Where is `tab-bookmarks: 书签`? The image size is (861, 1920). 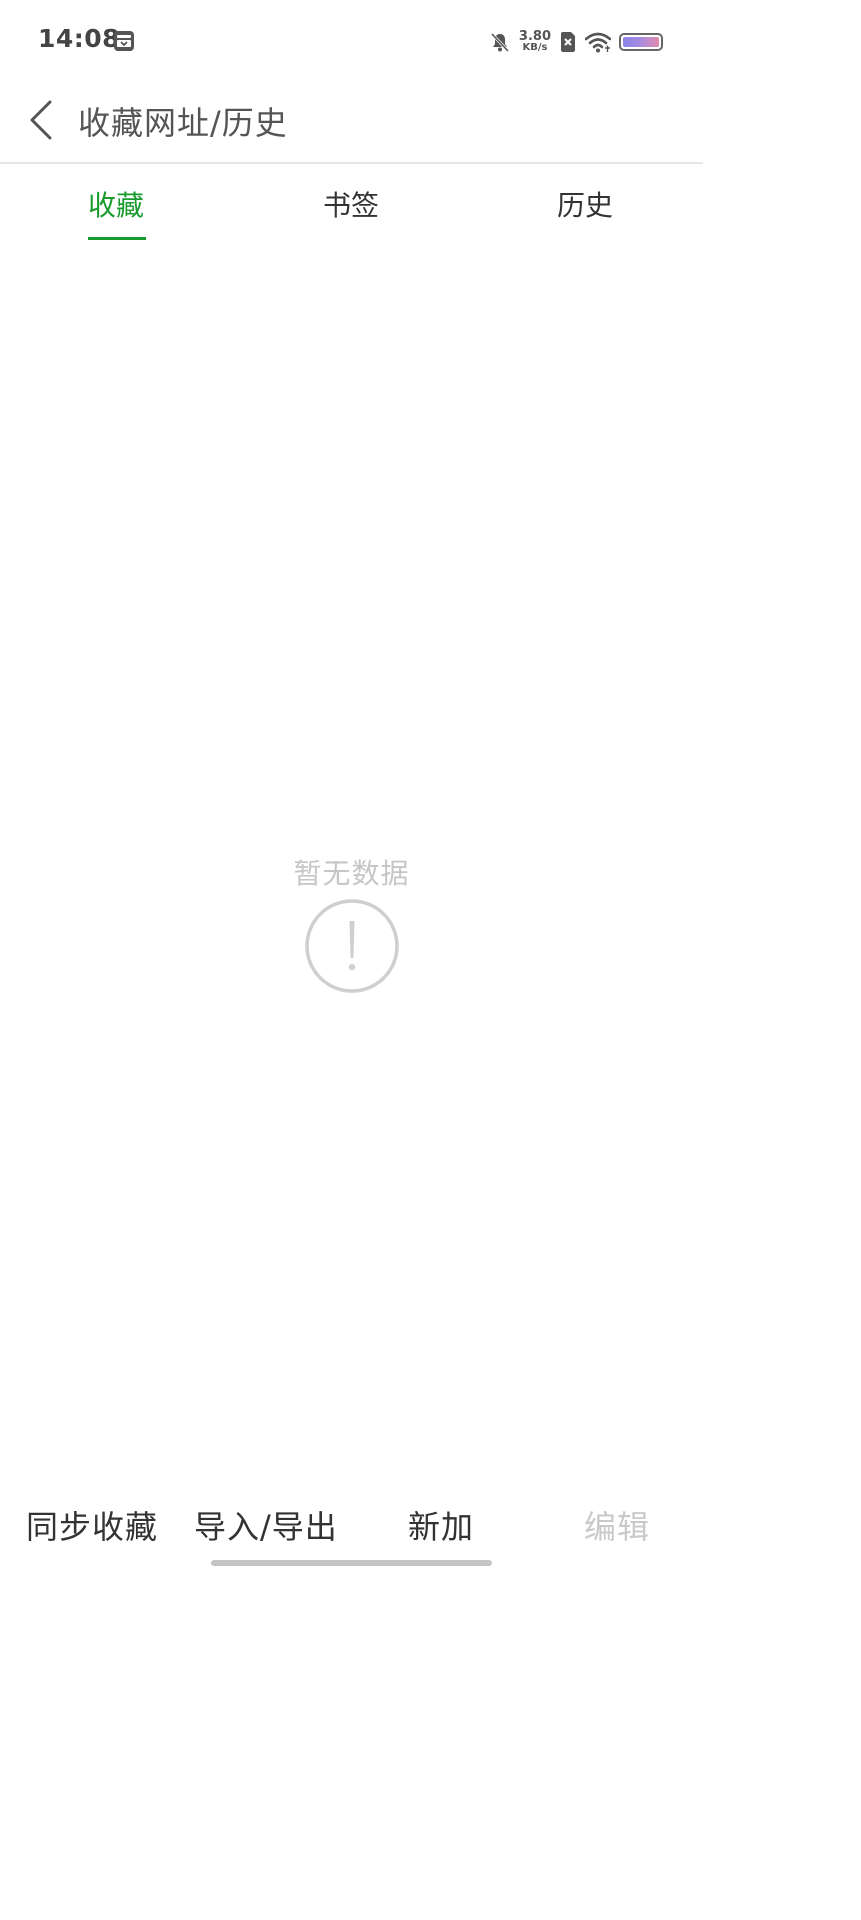 tab-bookmarks: 书签 is located at coordinates (351, 204).